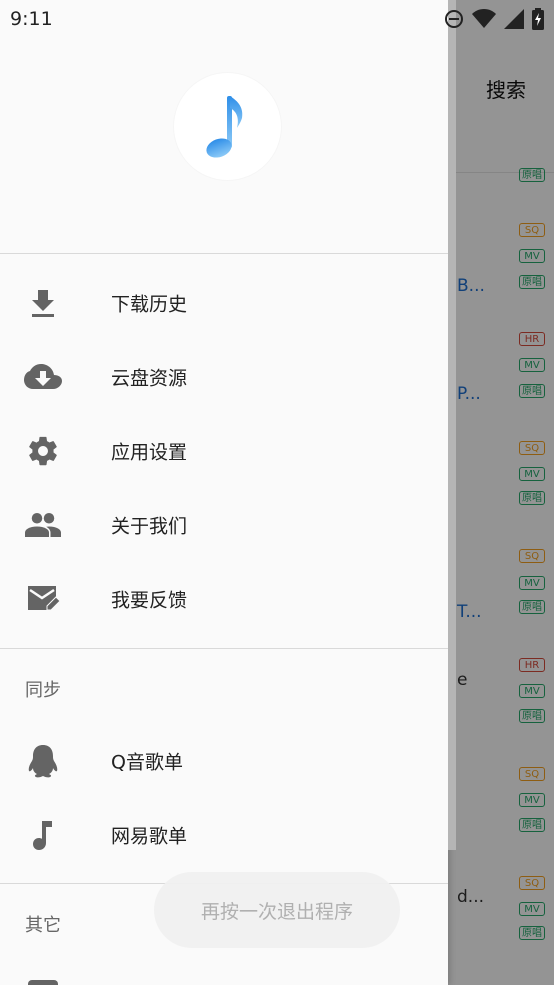 This screenshot has width=554, height=985. Describe the element at coordinates (224, 525) in the screenshot. I see `menu-item-about-us: 关于我们` at that location.